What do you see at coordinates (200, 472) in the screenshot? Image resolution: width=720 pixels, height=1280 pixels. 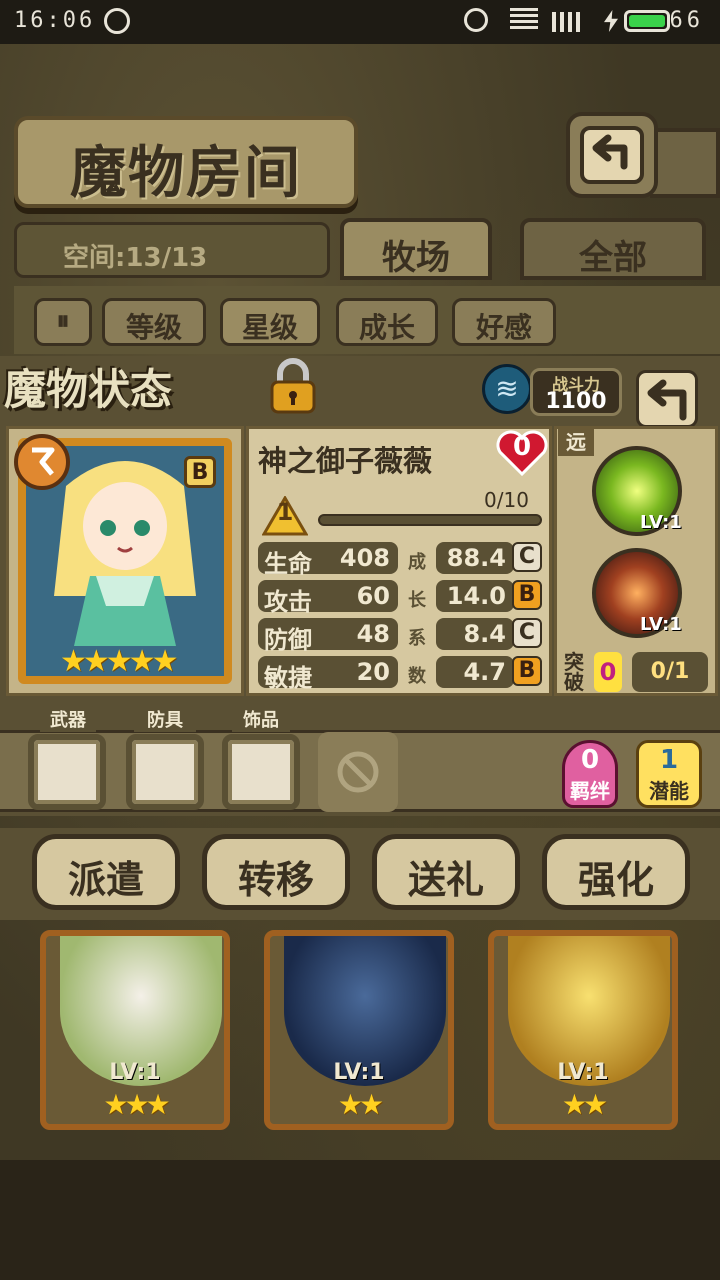 I see `rank-badge: B` at bounding box center [200, 472].